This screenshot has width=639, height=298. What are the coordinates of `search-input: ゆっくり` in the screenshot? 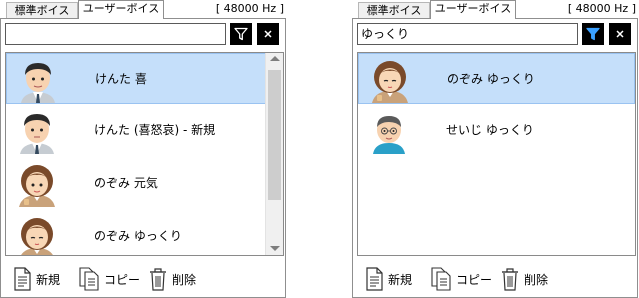 It's located at (467, 34).